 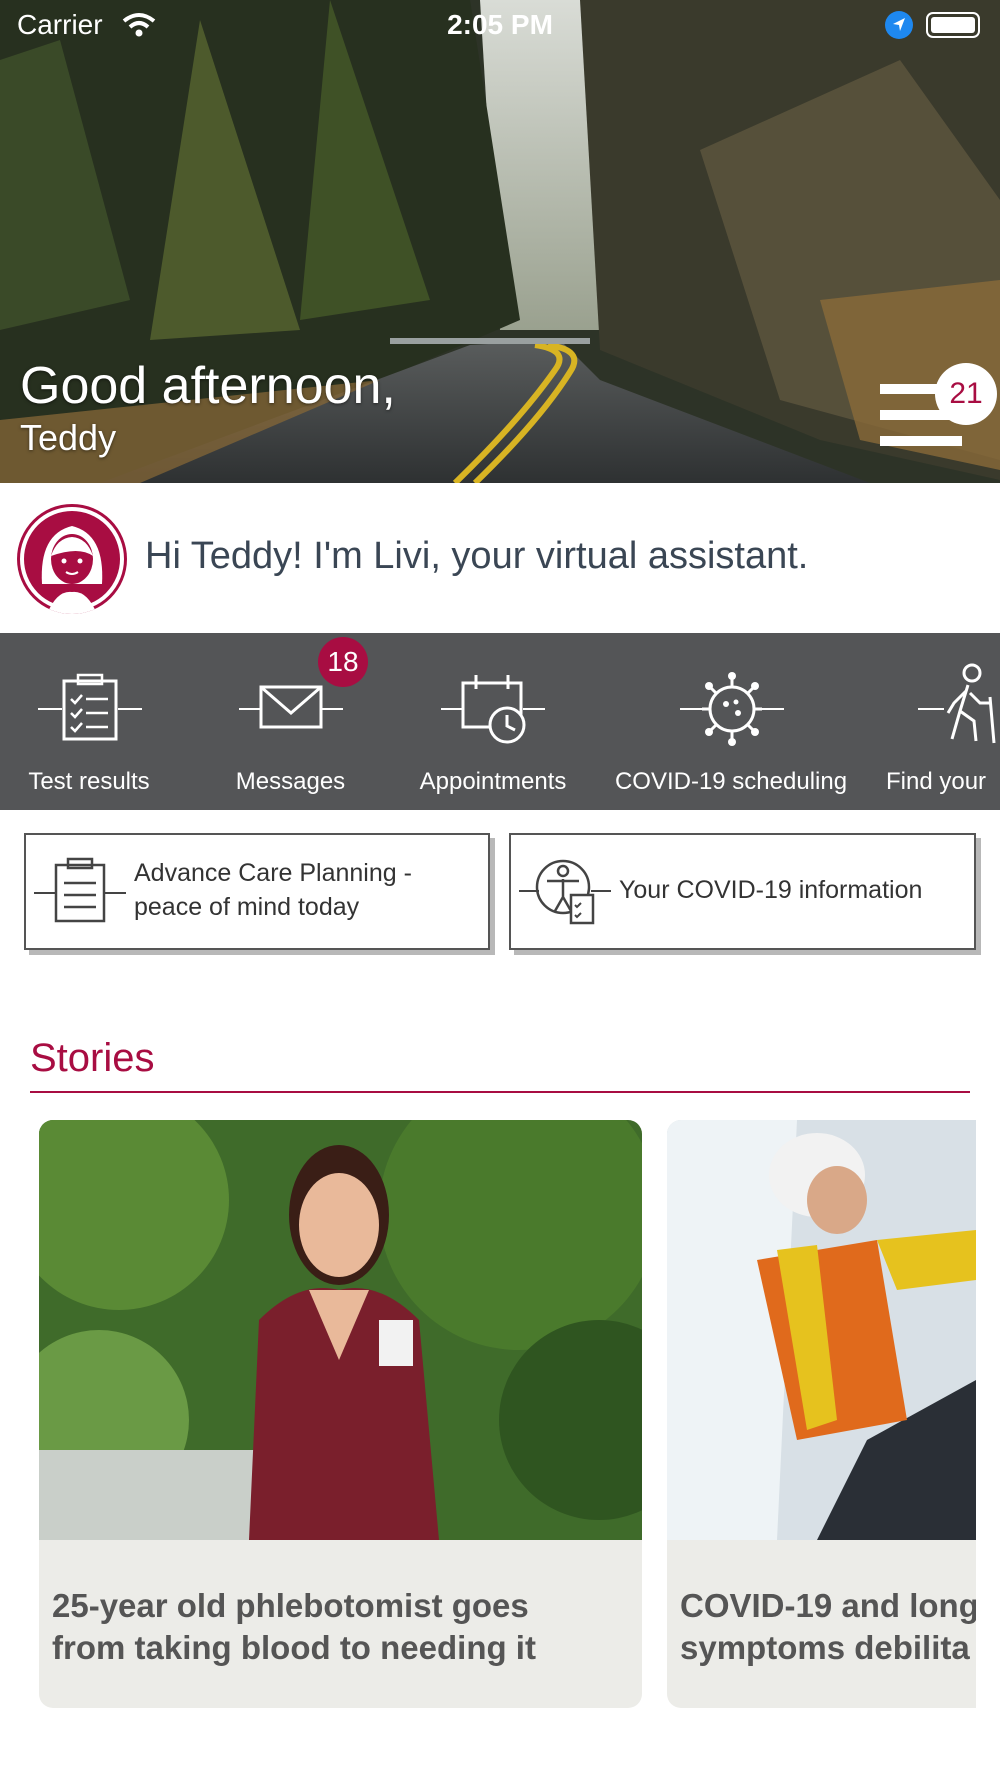 What do you see at coordinates (821, 1330) in the screenshot?
I see `story-photo-climber` at bounding box center [821, 1330].